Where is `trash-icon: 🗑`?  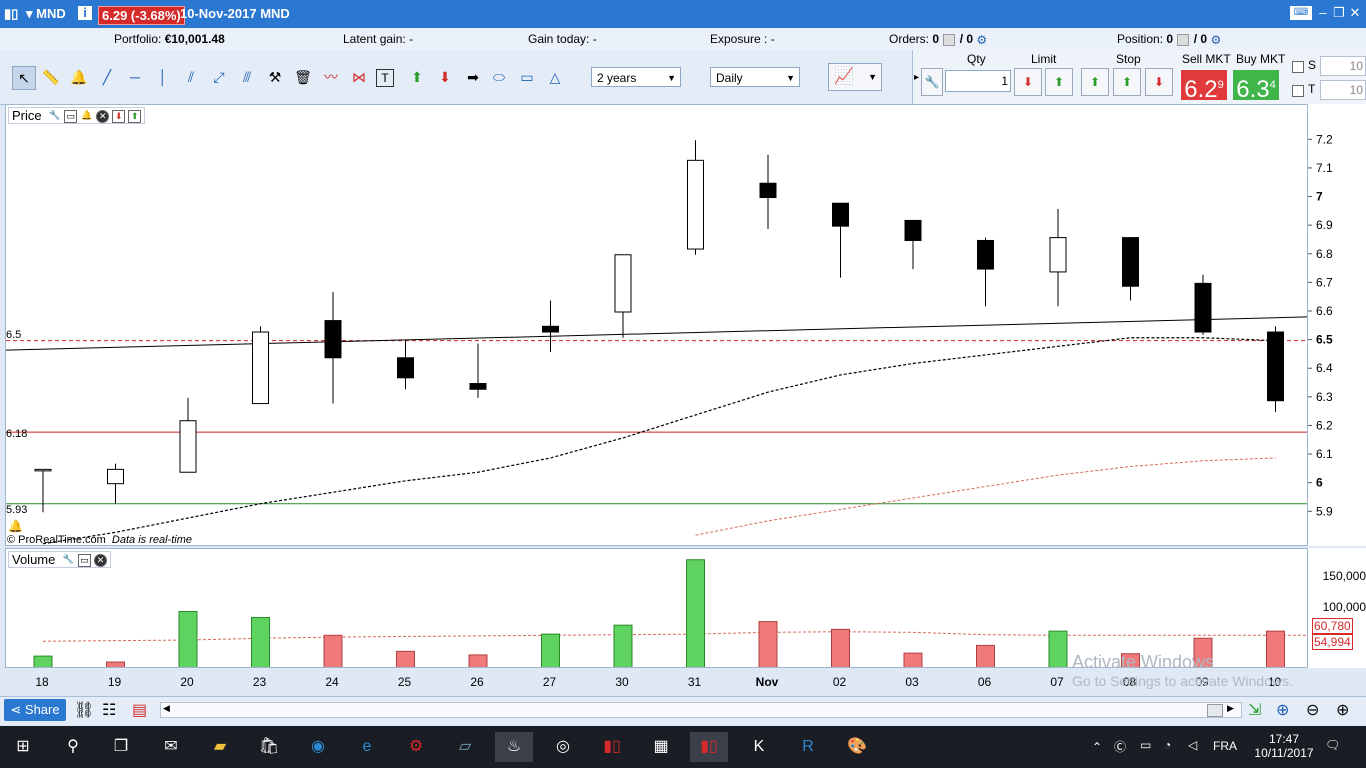 trash-icon: 🗑 is located at coordinates (303, 77).